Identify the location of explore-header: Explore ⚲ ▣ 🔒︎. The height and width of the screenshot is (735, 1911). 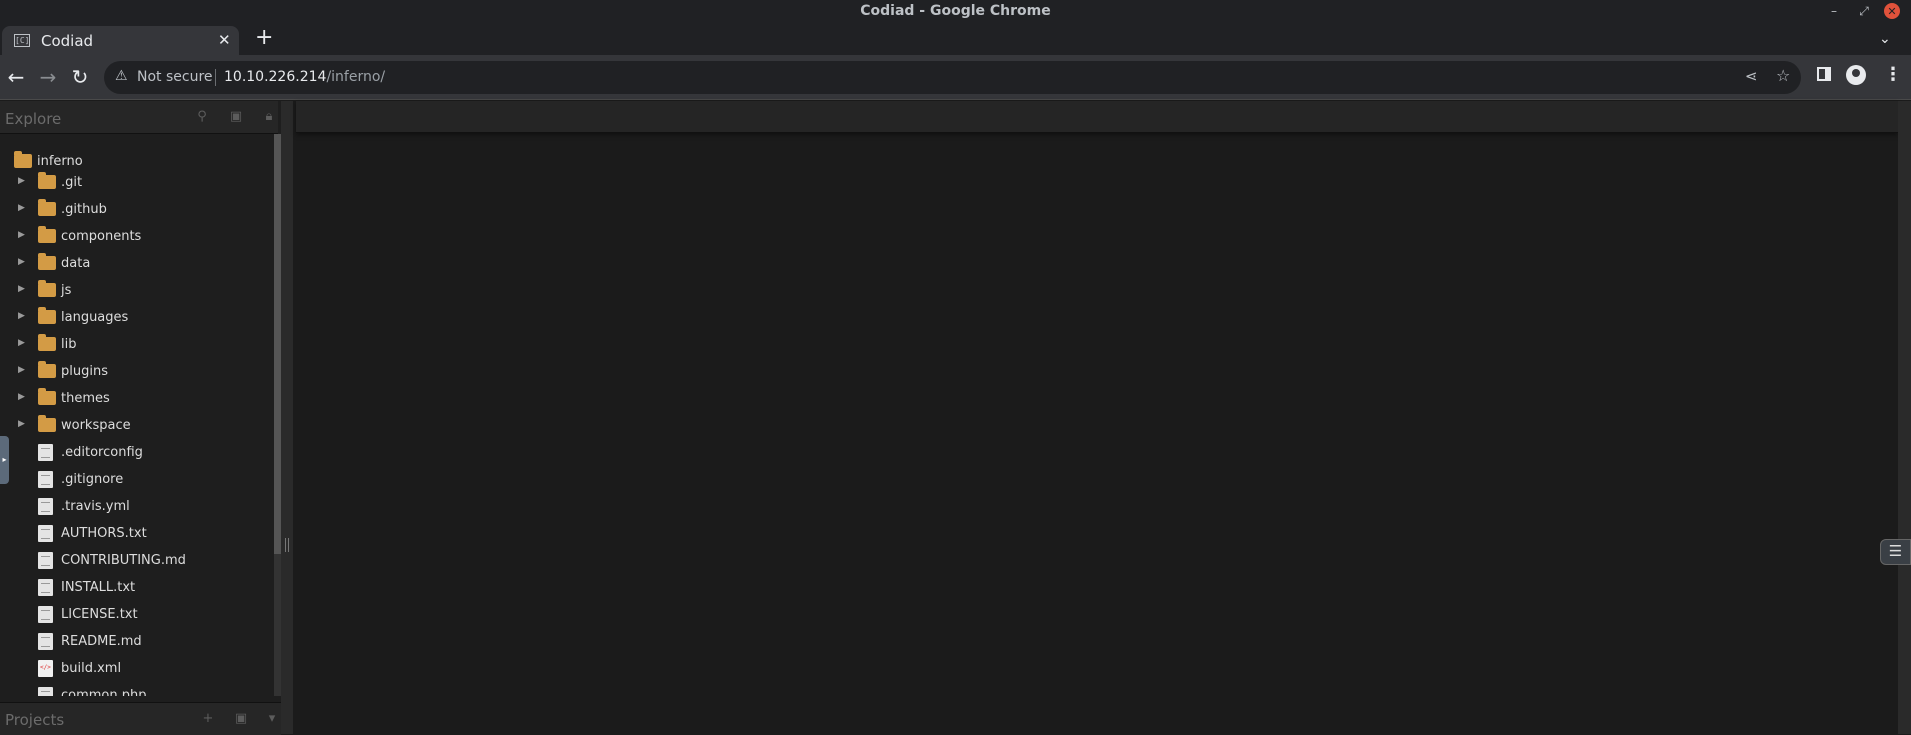
(139, 117).